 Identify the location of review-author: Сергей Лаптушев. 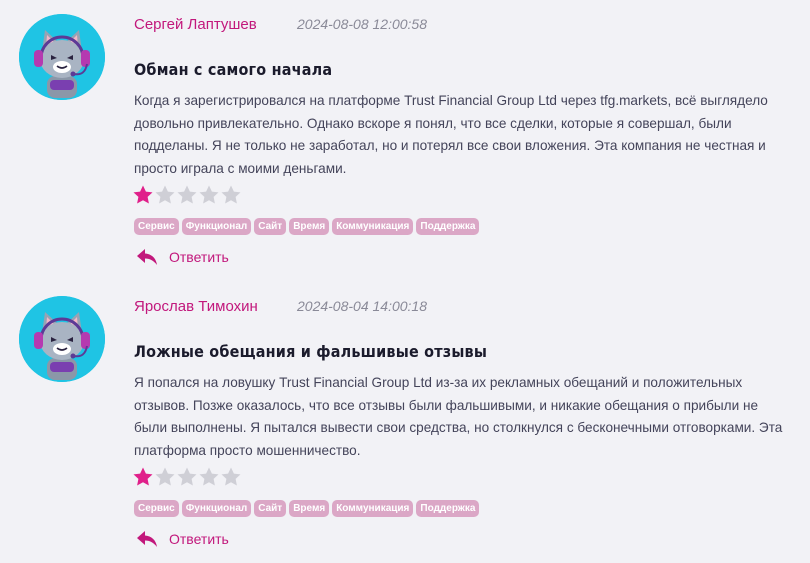
(195, 24).